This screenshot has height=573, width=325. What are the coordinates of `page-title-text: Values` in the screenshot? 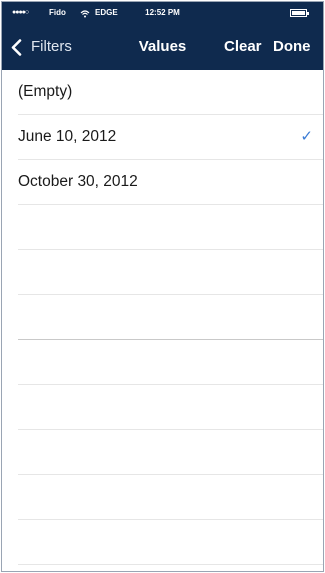 It's located at (162, 46).